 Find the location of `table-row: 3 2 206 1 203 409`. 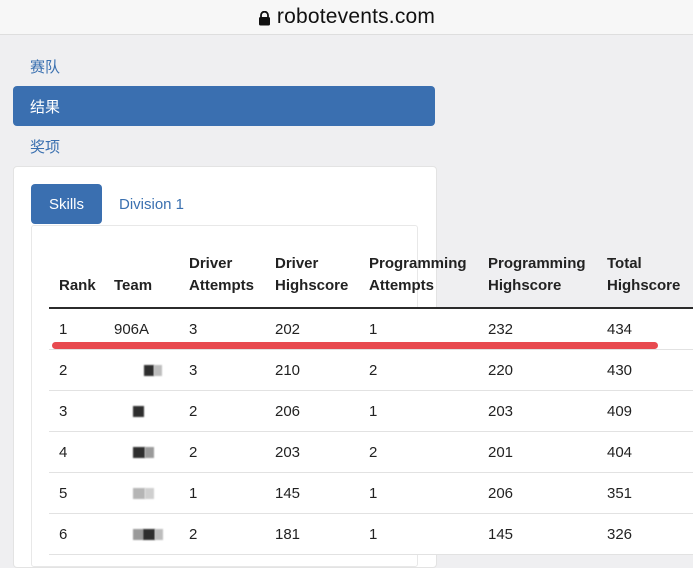

table-row: 3 2 206 1 203 409 is located at coordinates (371, 411).